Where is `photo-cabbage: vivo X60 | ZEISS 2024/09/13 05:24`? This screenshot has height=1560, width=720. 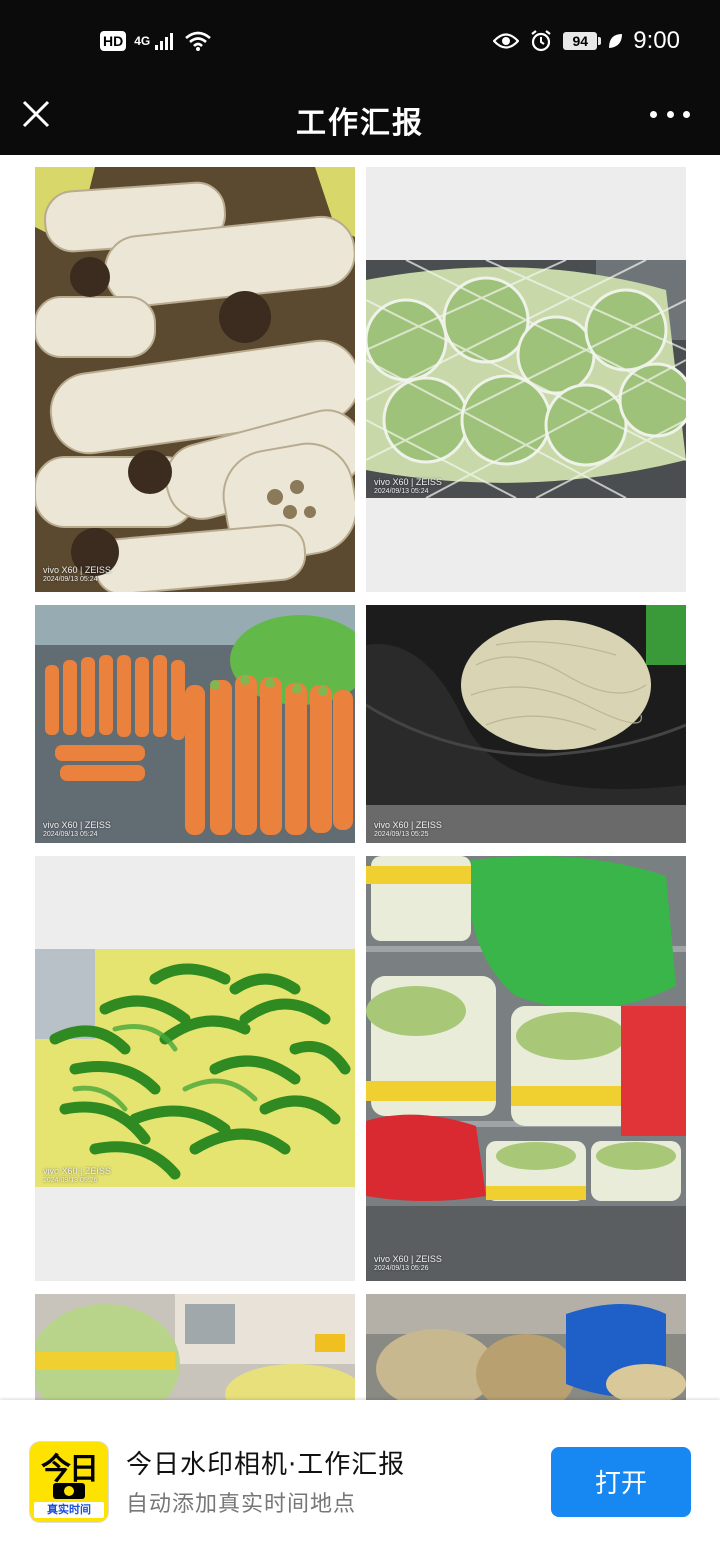 photo-cabbage: vivo X60 | ZEISS 2024/09/13 05:24 is located at coordinates (526, 379).